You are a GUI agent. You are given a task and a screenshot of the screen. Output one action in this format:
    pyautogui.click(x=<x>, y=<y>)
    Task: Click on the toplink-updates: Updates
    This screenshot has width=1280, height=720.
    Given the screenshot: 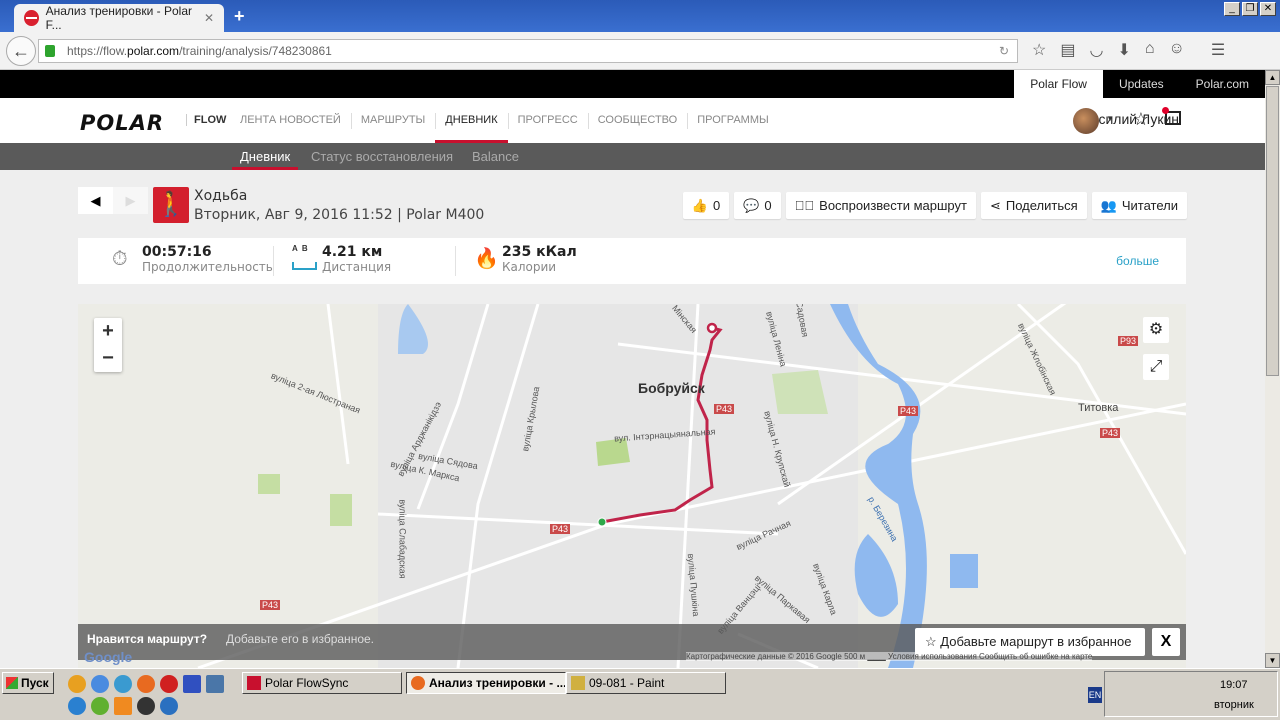 What is the action you would take?
    pyautogui.click(x=1141, y=84)
    